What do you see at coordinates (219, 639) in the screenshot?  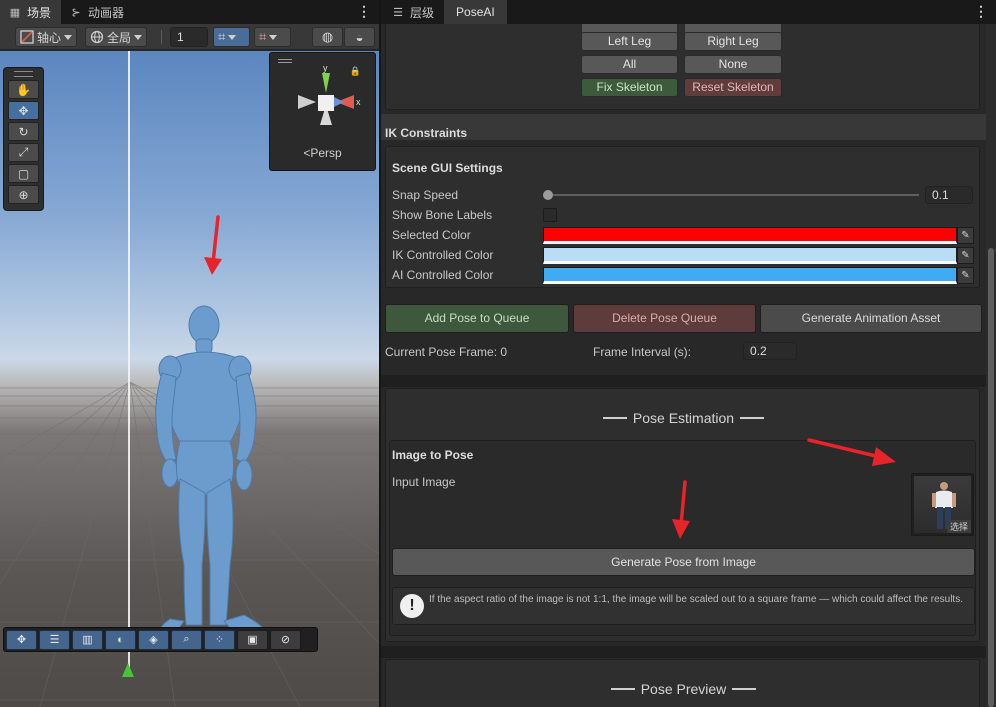 I see `pivot-overlay-button: ⁘` at bounding box center [219, 639].